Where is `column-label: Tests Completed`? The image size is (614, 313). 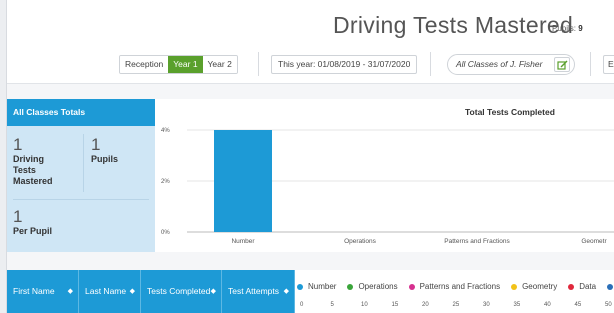
column-label: Tests Completed is located at coordinates (179, 291).